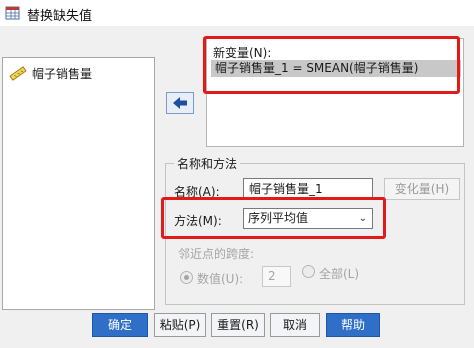  What do you see at coordinates (237, 13) in the screenshot?
I see `title-bar: 替换缺失值` at bounding box center [237, 13].